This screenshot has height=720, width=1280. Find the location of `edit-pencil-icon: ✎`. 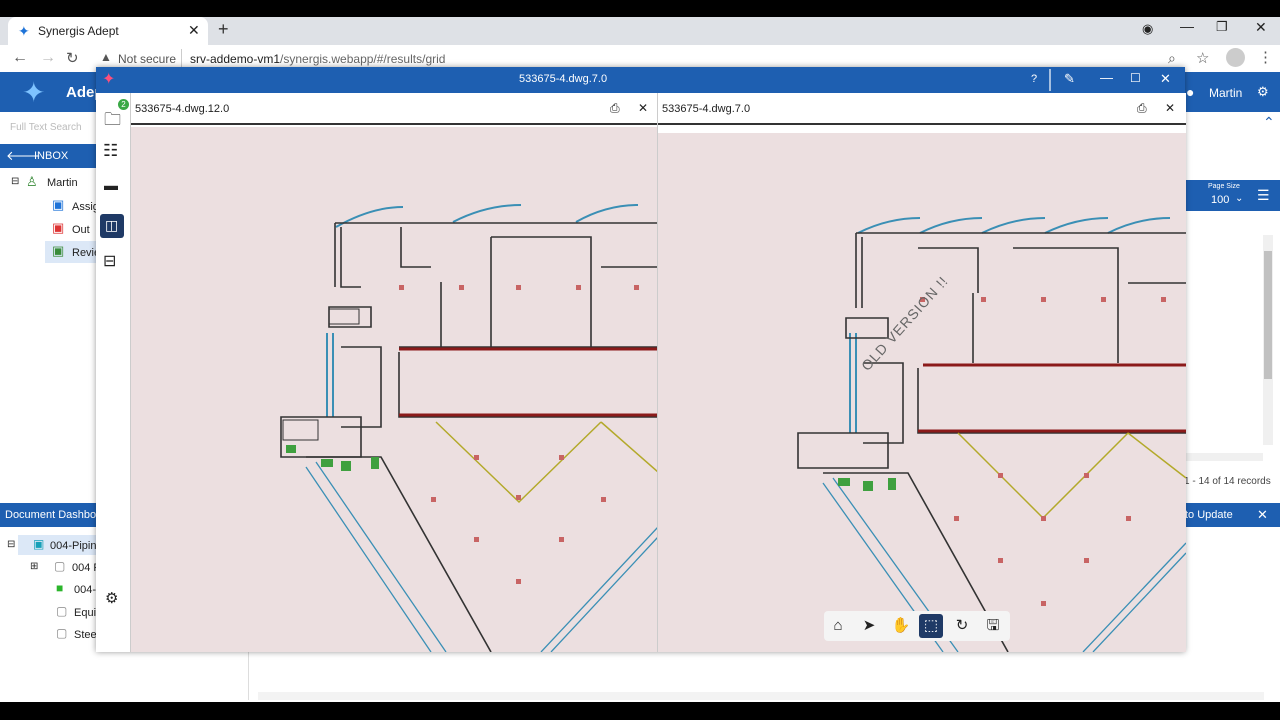

edit-pencil-icon: ✎ is located at coordinates (1069, 79).